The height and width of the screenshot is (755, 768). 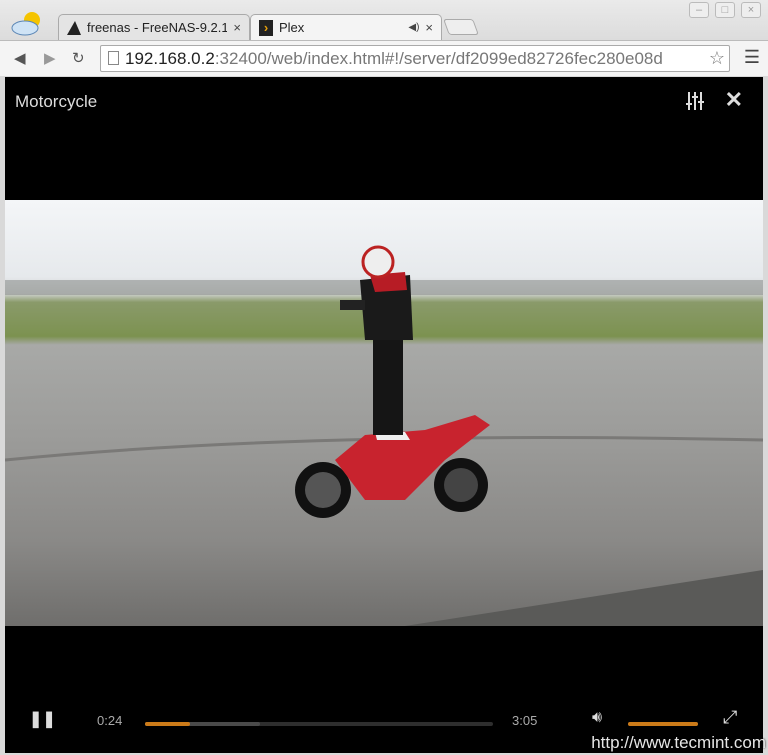 What do you see at coordinates (50, 58) in the screenshot?
I see `forward-button: ▶` at bounding box center [50, 58].